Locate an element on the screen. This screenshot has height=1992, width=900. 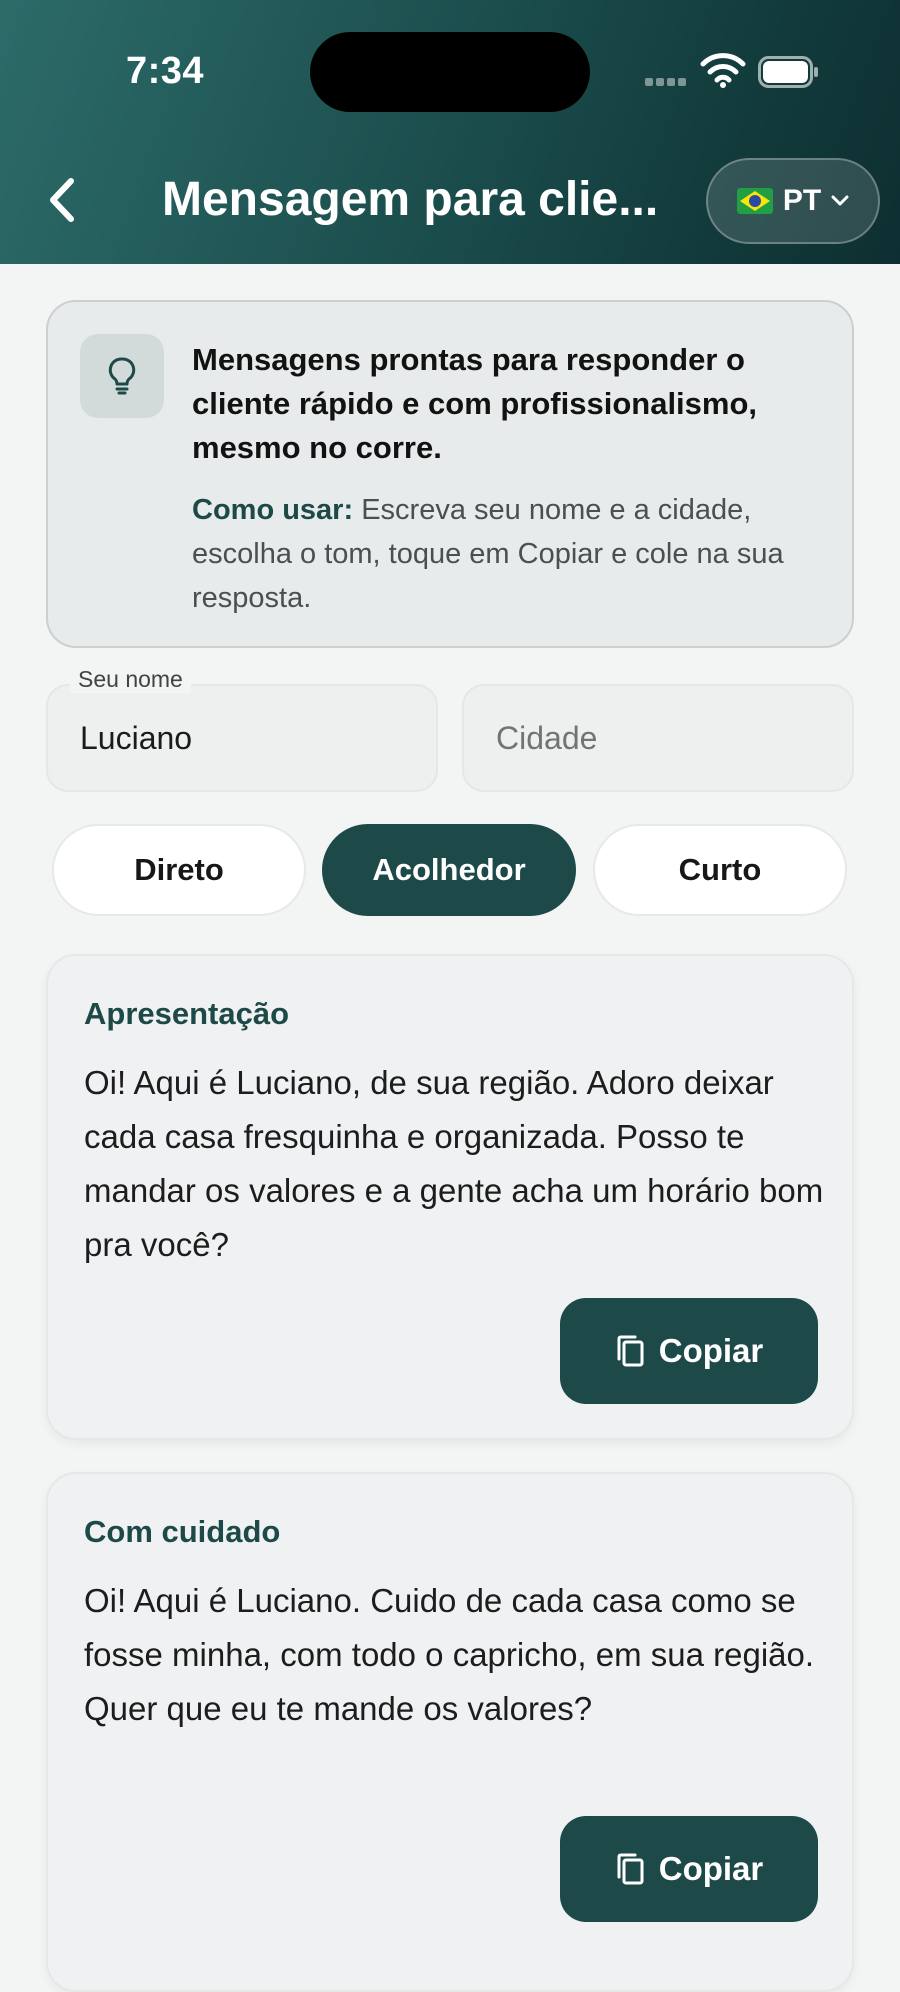
message-title: Com cuidado is located at coordinates (182, 1531).